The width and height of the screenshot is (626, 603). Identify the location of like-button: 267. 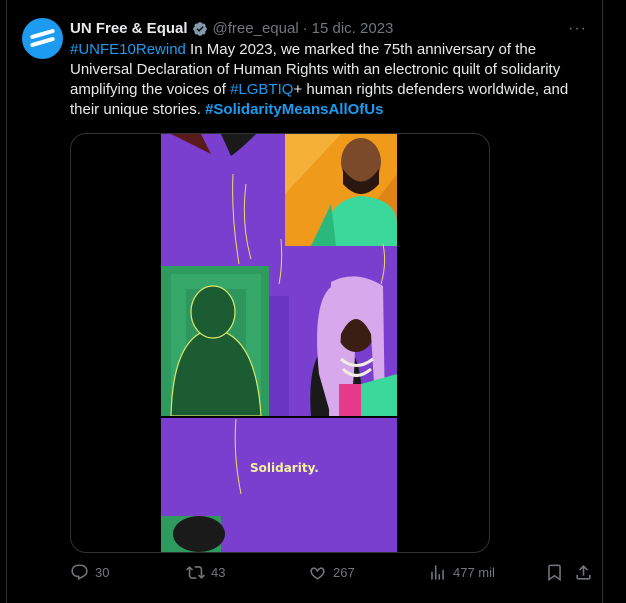
(331, 572).